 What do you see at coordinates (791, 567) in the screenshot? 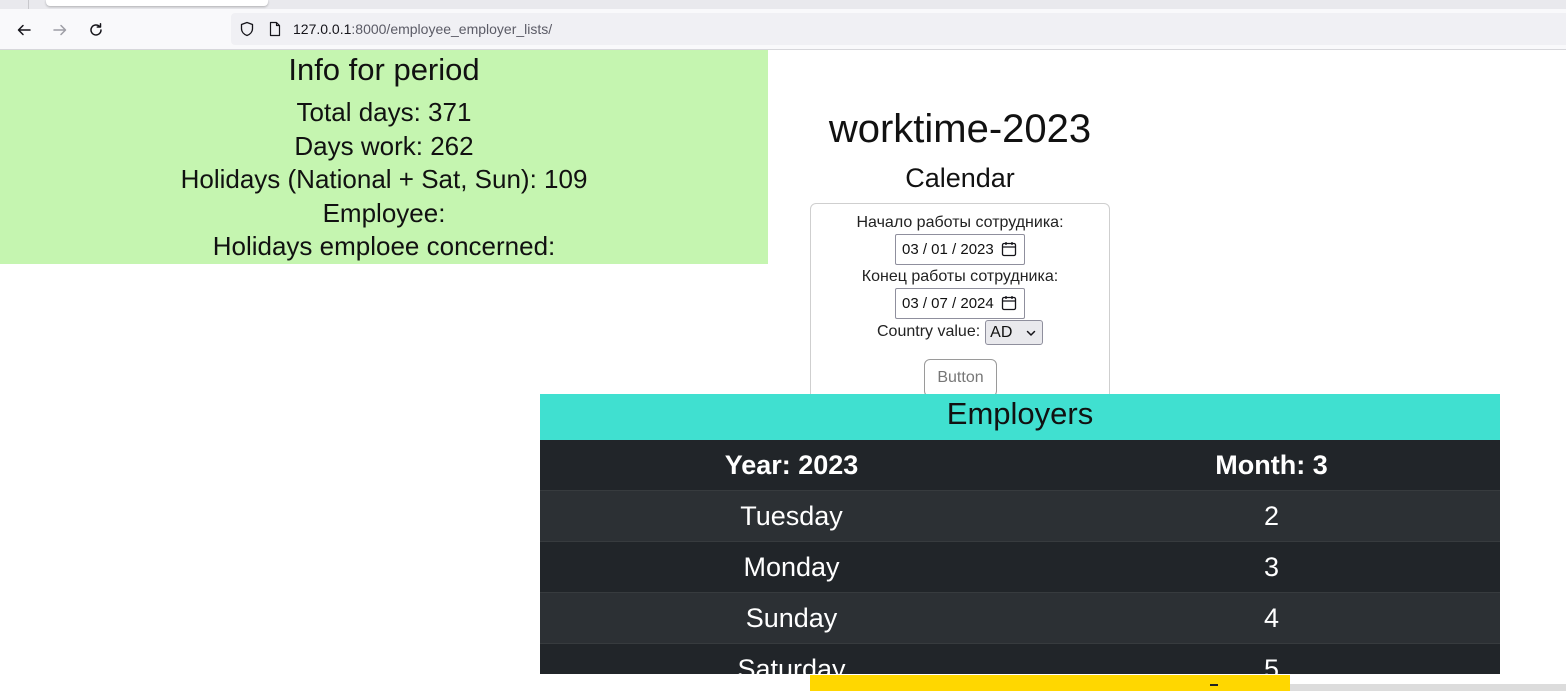
I see `day-cell: Monday` at bounding box center [791, 567].